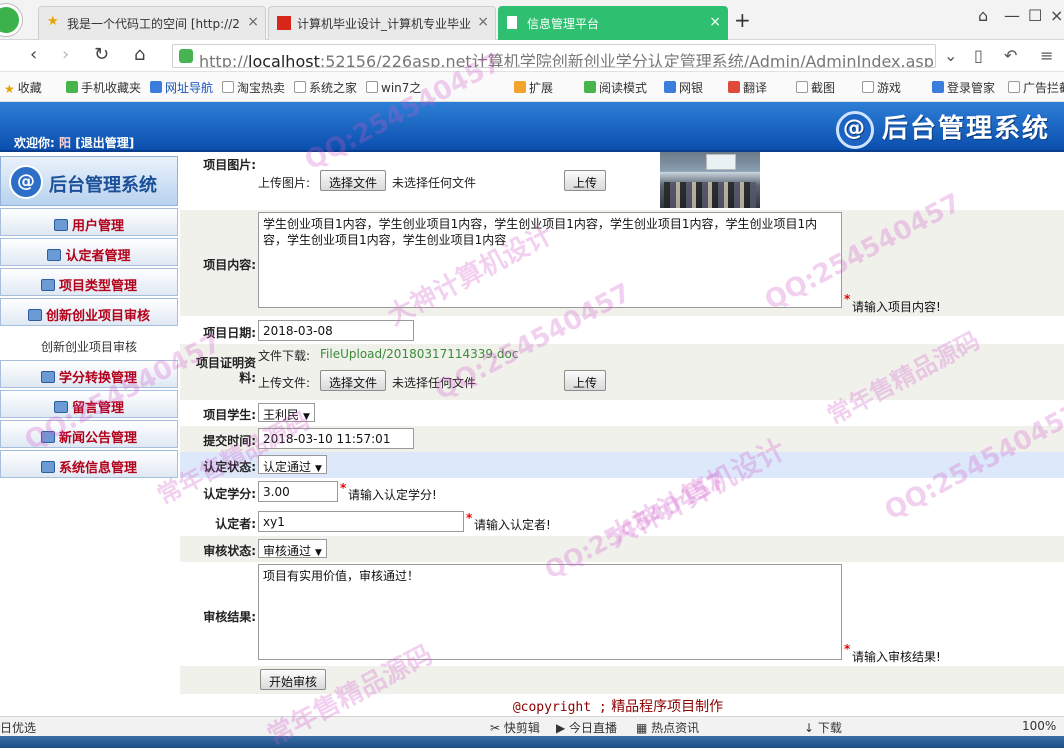 Image resolution: width=1064 pixels, height=753 pixels. What do you see at coordinates (802, 87) in the screenshot?
I see `scissors-icon` at bounding box center [802, 87].